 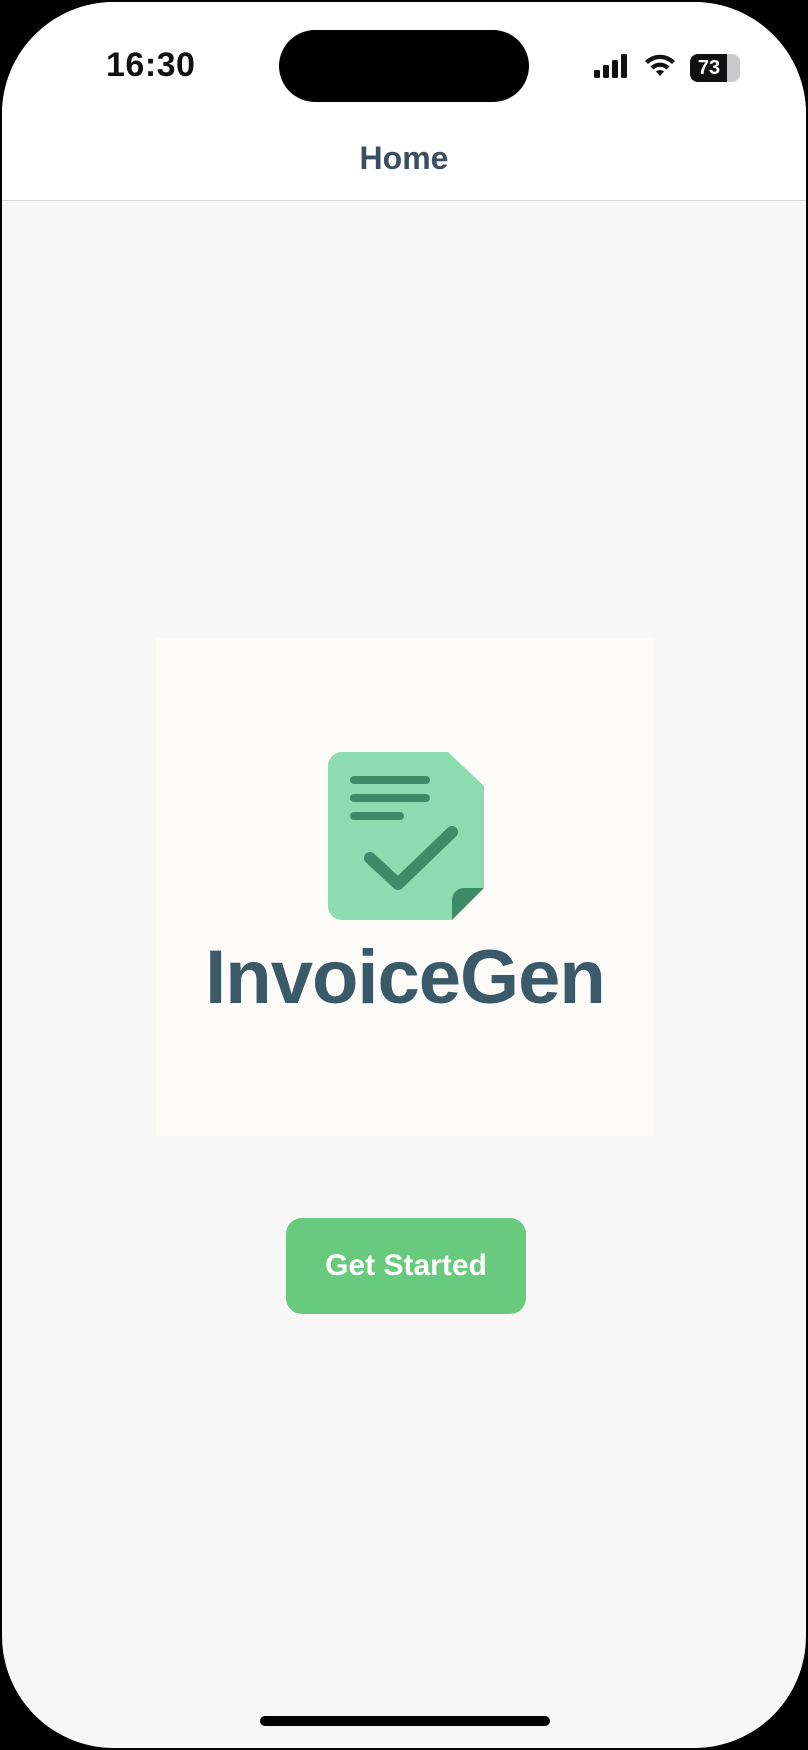 I want to click on logo-wordmark: InvoiceGen, so click(x=405, y=977).